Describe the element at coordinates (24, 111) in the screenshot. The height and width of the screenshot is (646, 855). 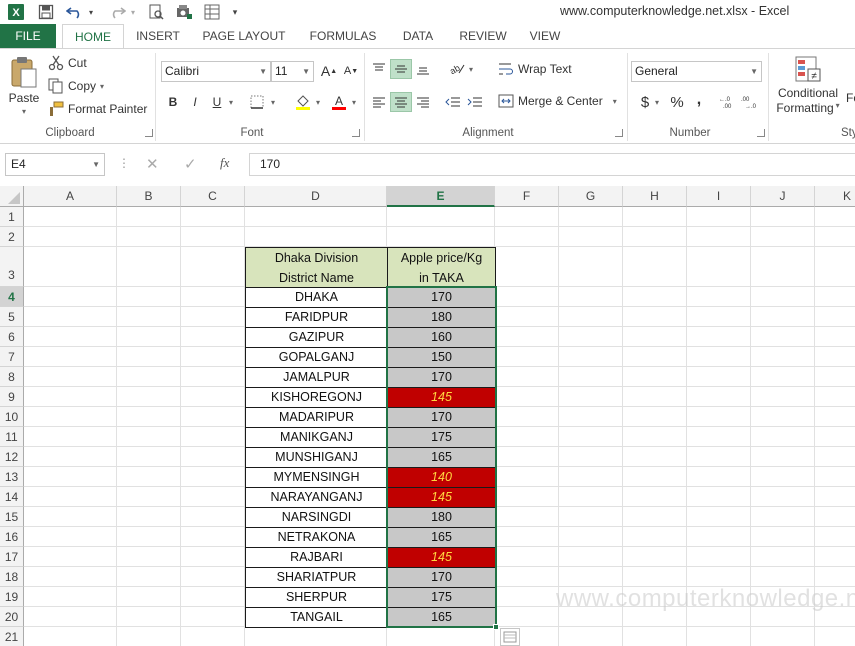
I see `paste-dropdown-icon: ▾` at that location.